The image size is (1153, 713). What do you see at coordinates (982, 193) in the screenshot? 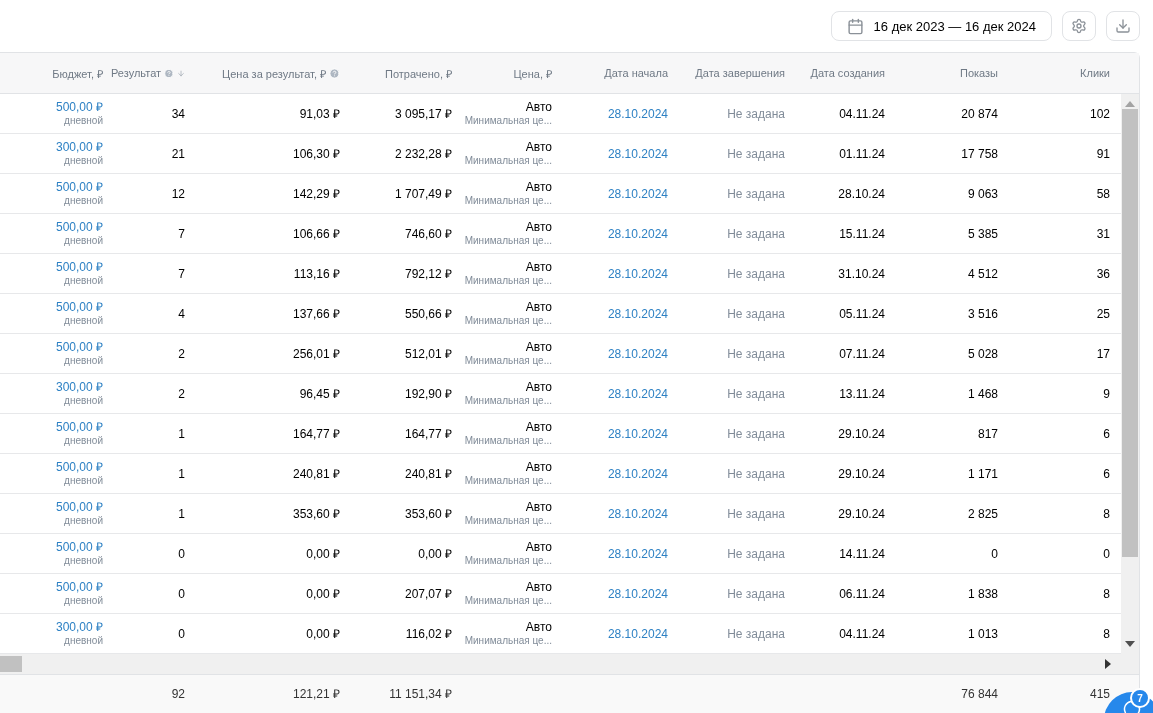
I see `table-cell: 9 063` at bounding box center [982, 193].